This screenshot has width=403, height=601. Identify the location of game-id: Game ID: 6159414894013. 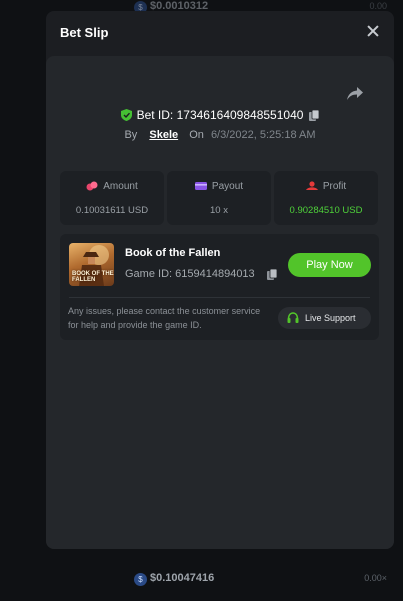
(190, 274).